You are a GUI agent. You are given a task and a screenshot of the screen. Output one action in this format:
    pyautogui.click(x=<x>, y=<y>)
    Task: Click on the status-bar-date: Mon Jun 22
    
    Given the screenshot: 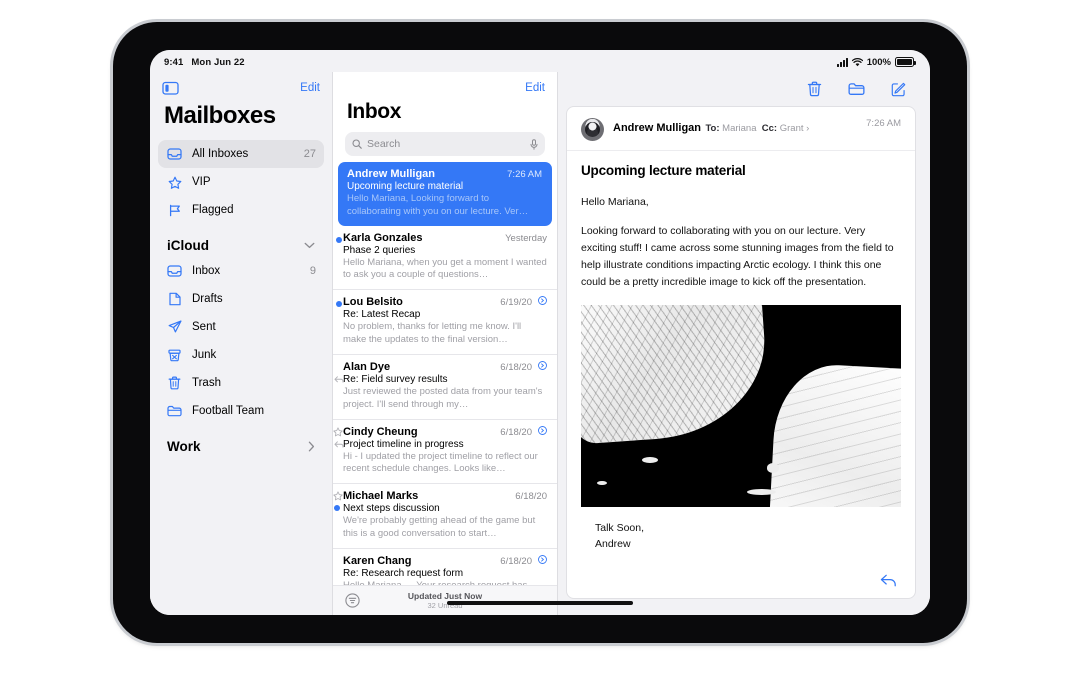 What is the action you would take?
    pyautogui.click(x=218, y=62)
    